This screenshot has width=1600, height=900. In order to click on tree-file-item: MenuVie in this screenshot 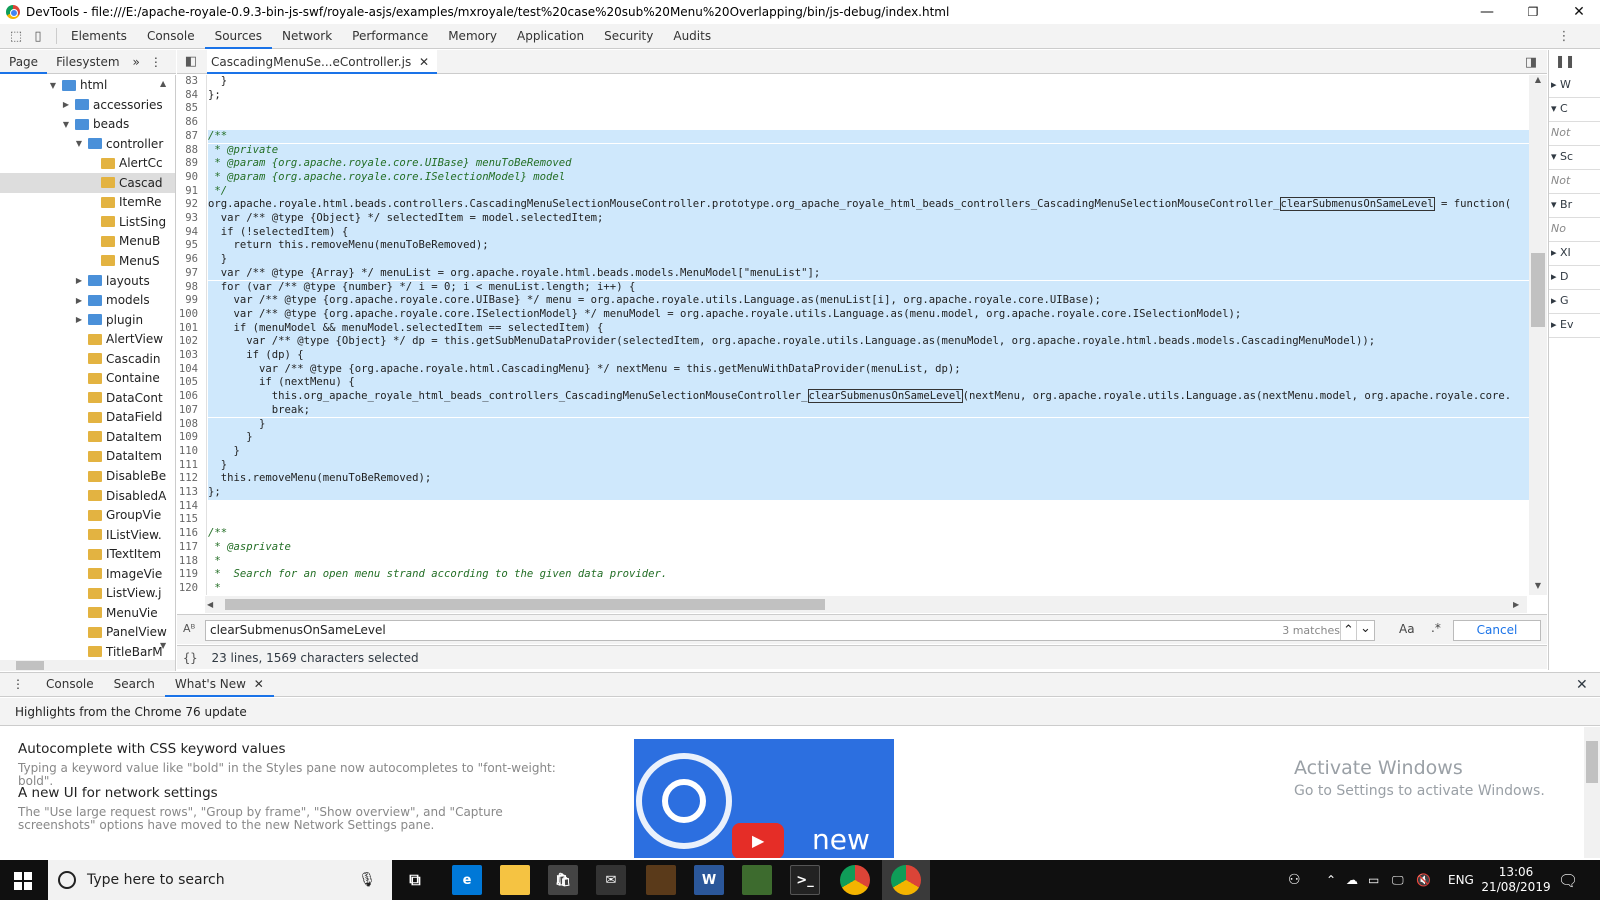, I will do `click(87, 613)`.